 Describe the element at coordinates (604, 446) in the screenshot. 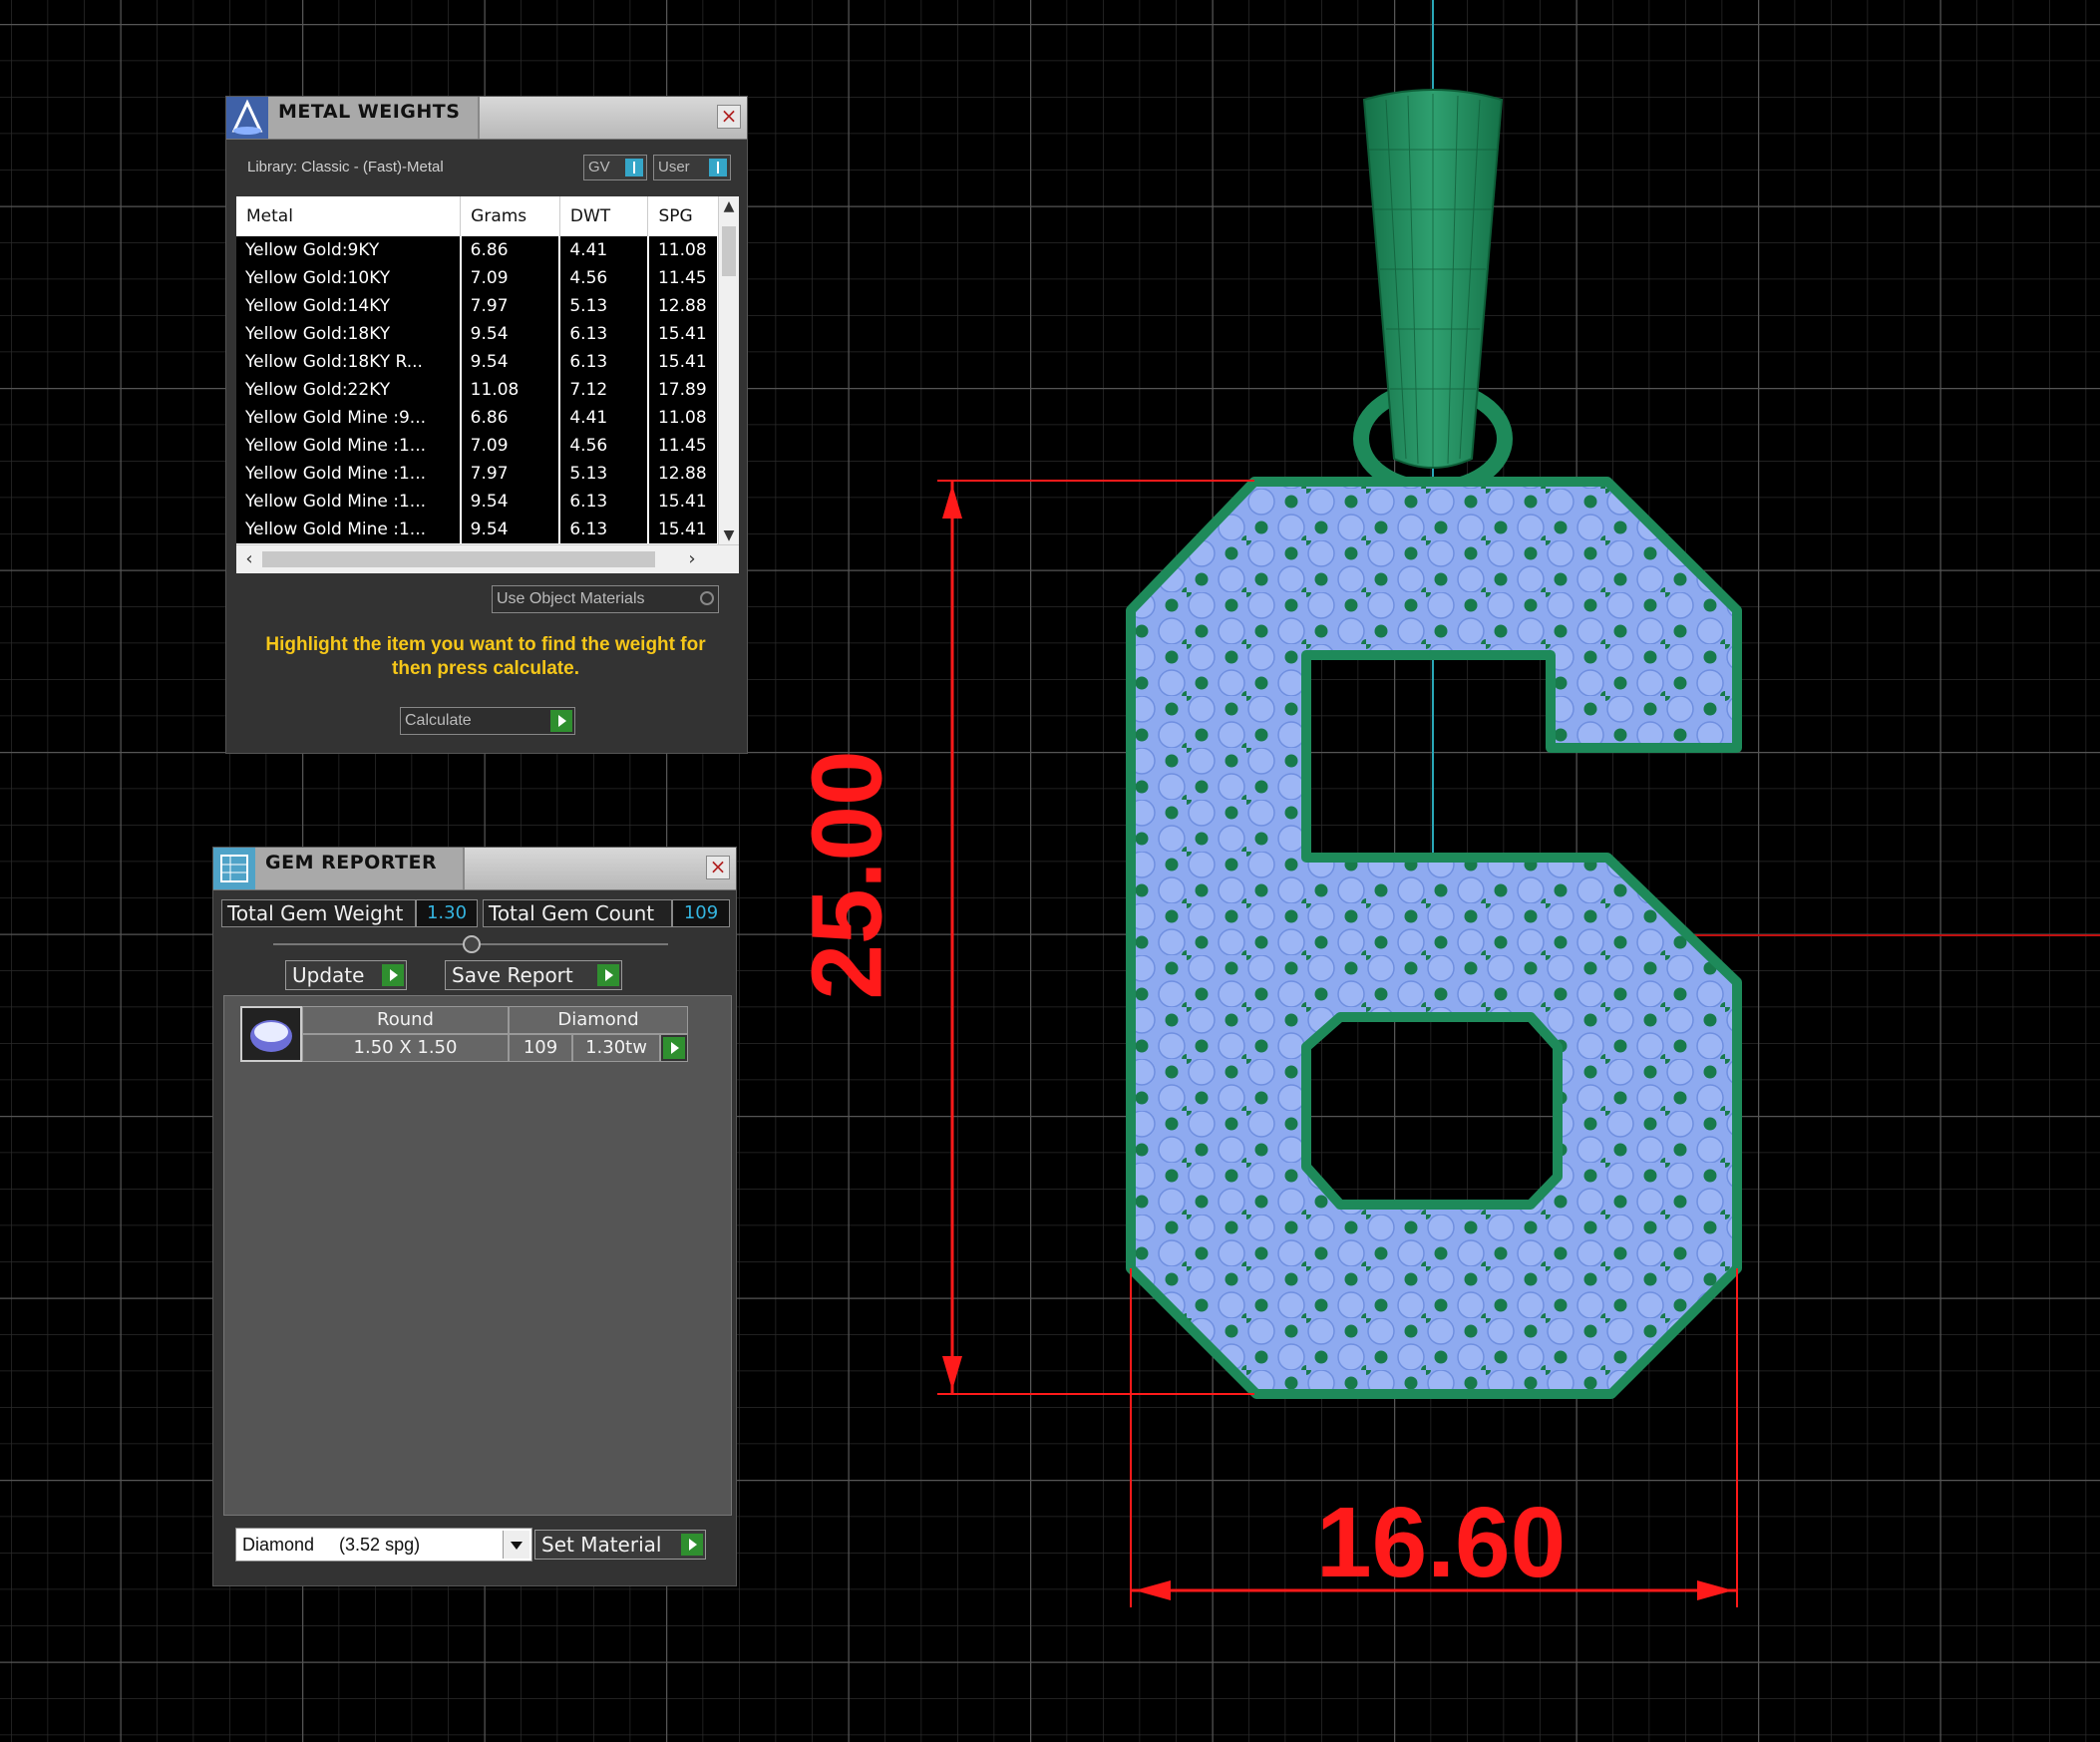

I see `dwt-value: 4.56` at that location.